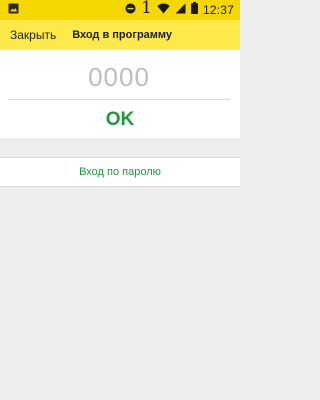 The width and height of the screenshot is (320, 400). What do you see at coordinates (120, 172) in the screenshot?
I see `password-login-button: Вход по паролю` at bounding box center [120, 172].